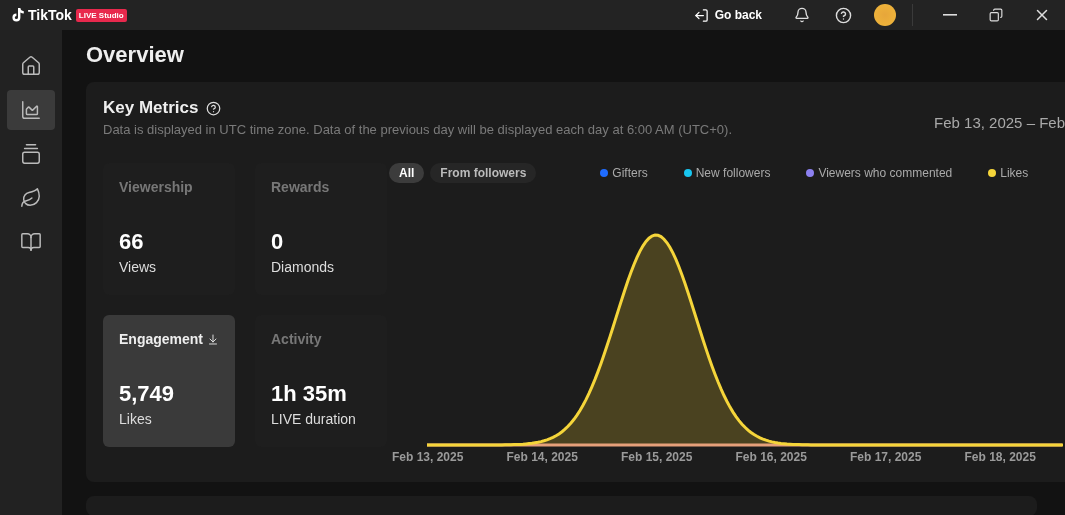 The image size is (1065, 515). What do you see at coordinates (428, 457) in the screenshot?
I see `axis-label: Feb 13, 2025` at bounding box center [428, 457].